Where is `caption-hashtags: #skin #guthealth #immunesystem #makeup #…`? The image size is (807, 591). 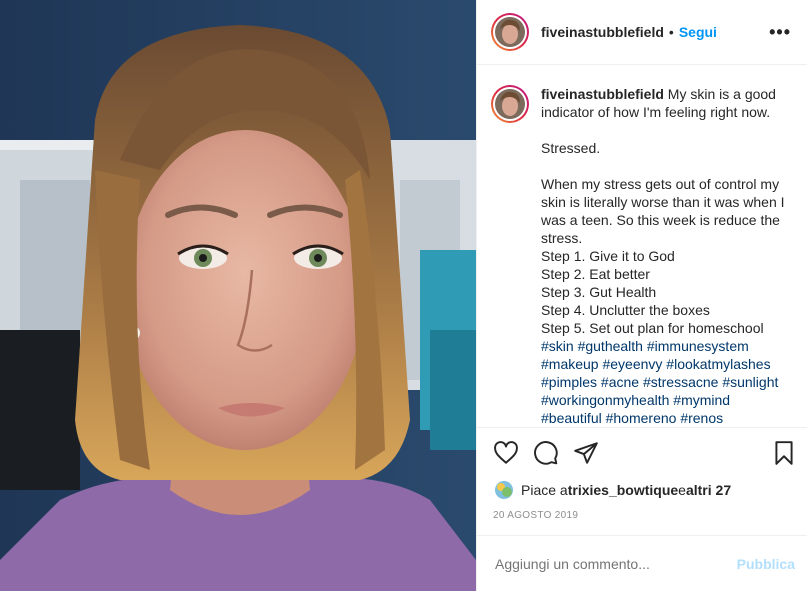
caption-hashtags: #skin #guthealth #immunesystem #makeup #… is located at coordinates (661, 382).